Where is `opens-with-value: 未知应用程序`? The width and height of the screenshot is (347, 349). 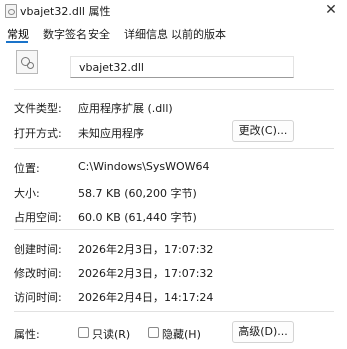
opens-with-value: 未知应用程序 is located at coordinates (111, 133).